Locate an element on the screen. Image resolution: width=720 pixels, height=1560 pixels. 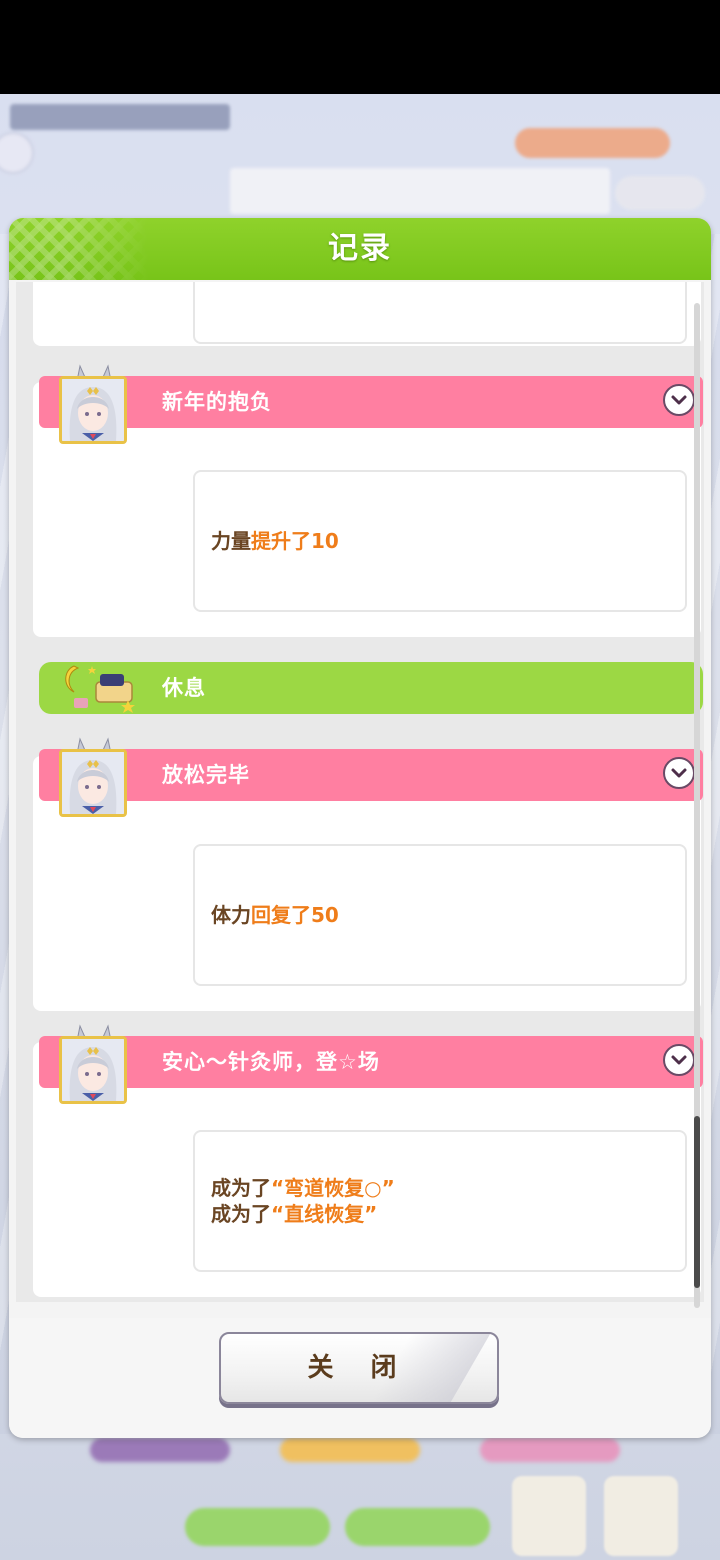
bg-tag is located at coordinates (592, 143).